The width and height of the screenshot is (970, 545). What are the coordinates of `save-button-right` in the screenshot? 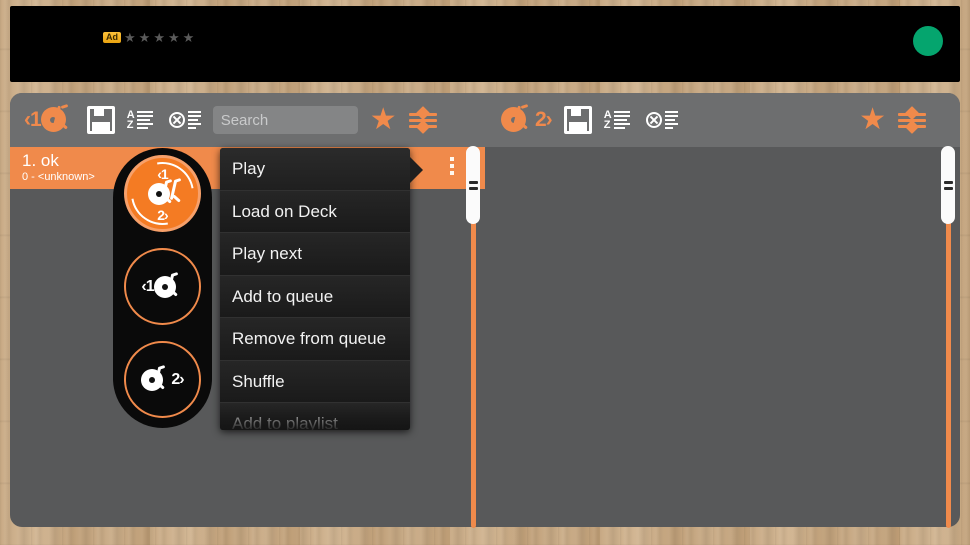 It's located at (578, 120).